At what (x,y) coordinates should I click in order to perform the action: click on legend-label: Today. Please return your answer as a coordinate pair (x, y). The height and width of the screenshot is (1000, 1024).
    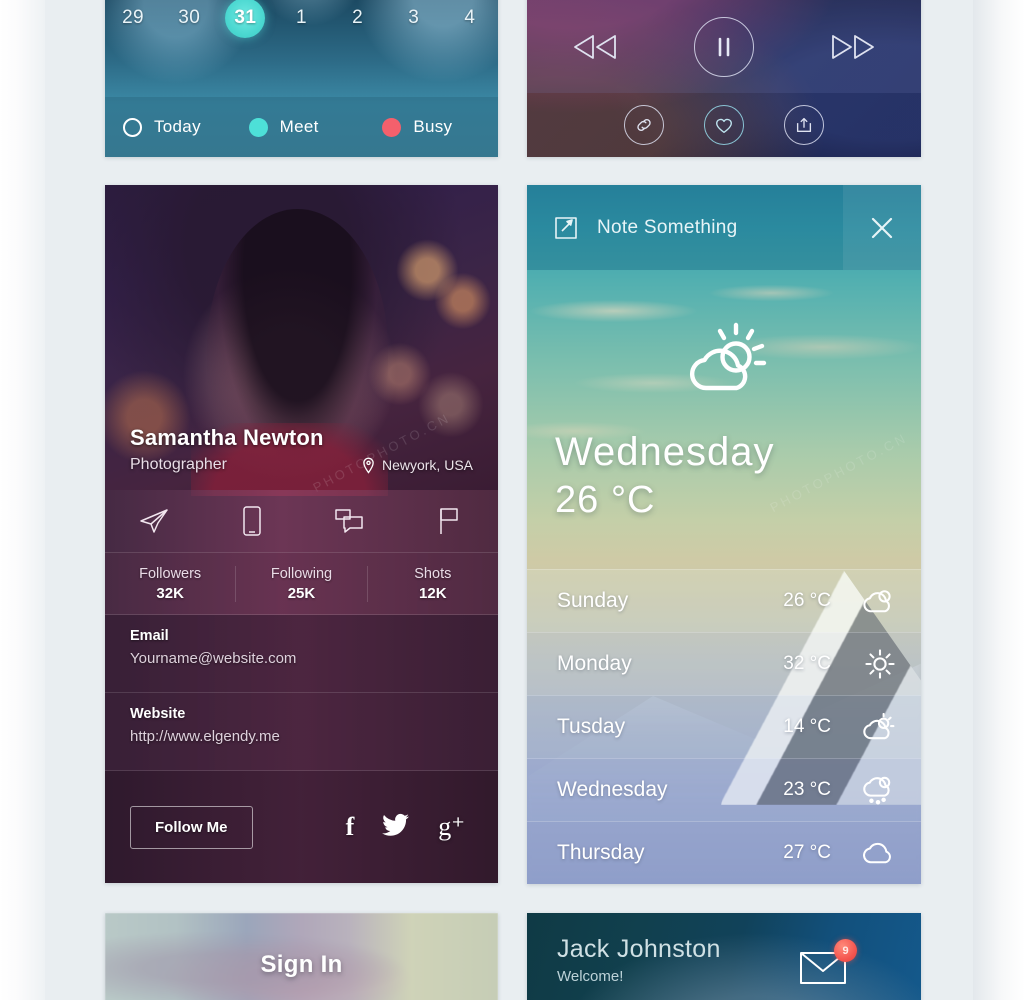
    Looking at the image, I should click on (177, 126).